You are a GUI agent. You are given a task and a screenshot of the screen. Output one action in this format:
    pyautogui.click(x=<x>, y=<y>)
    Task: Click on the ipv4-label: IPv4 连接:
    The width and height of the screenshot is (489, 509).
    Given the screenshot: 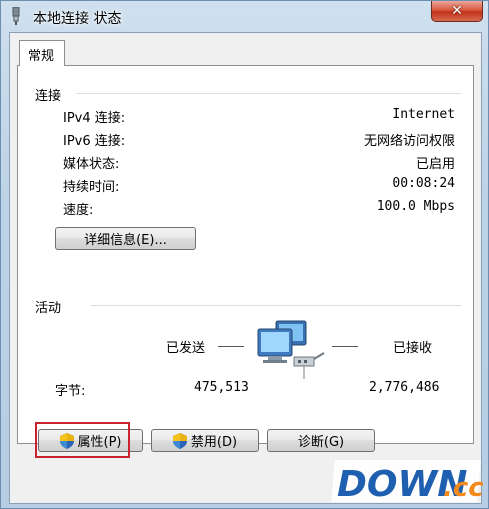 What is the action you would take?
    pyautogui.click(x=94, y=118)
    